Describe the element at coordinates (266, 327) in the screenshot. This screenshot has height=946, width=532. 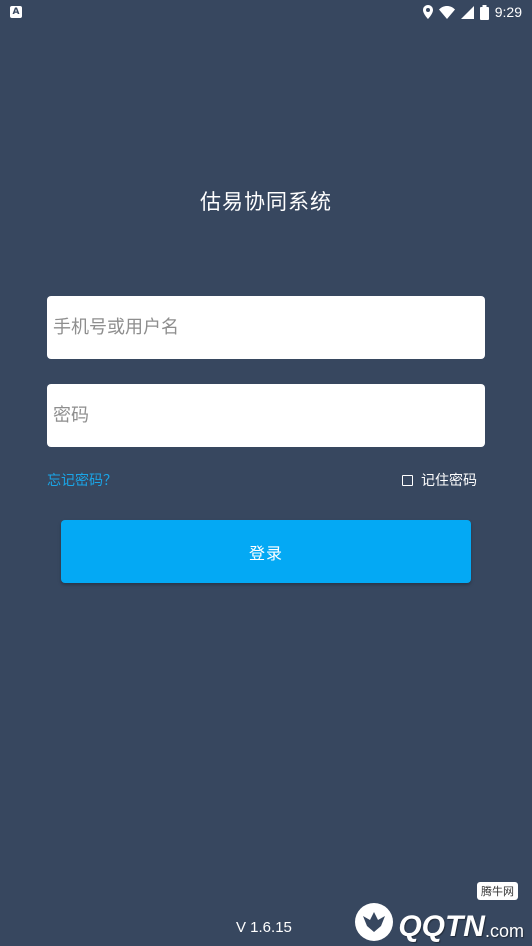
I see `username-input` at that location.